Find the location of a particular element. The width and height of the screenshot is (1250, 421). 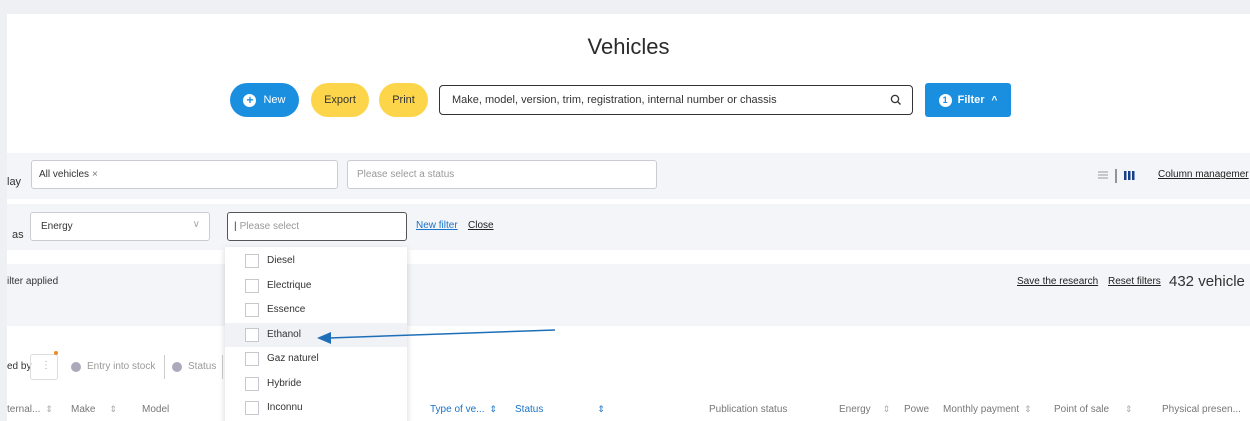

remove-chip-icon: × is located at coordinates (95, 174).